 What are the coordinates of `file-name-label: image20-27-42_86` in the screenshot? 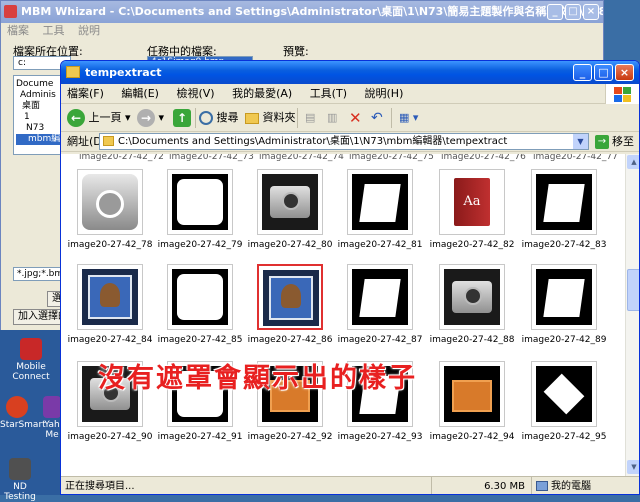 It's located at (290, 340).